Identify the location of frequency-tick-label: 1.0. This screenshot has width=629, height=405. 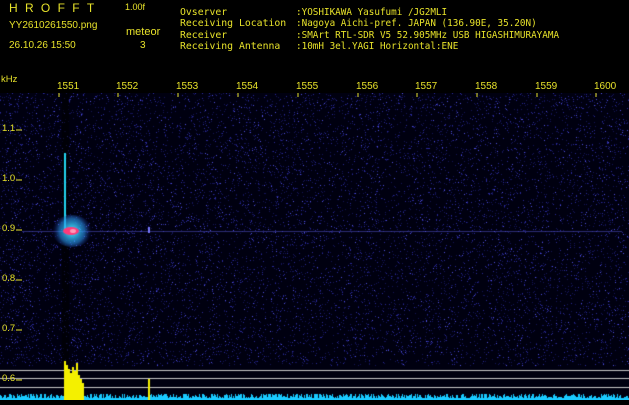
(9, 178).